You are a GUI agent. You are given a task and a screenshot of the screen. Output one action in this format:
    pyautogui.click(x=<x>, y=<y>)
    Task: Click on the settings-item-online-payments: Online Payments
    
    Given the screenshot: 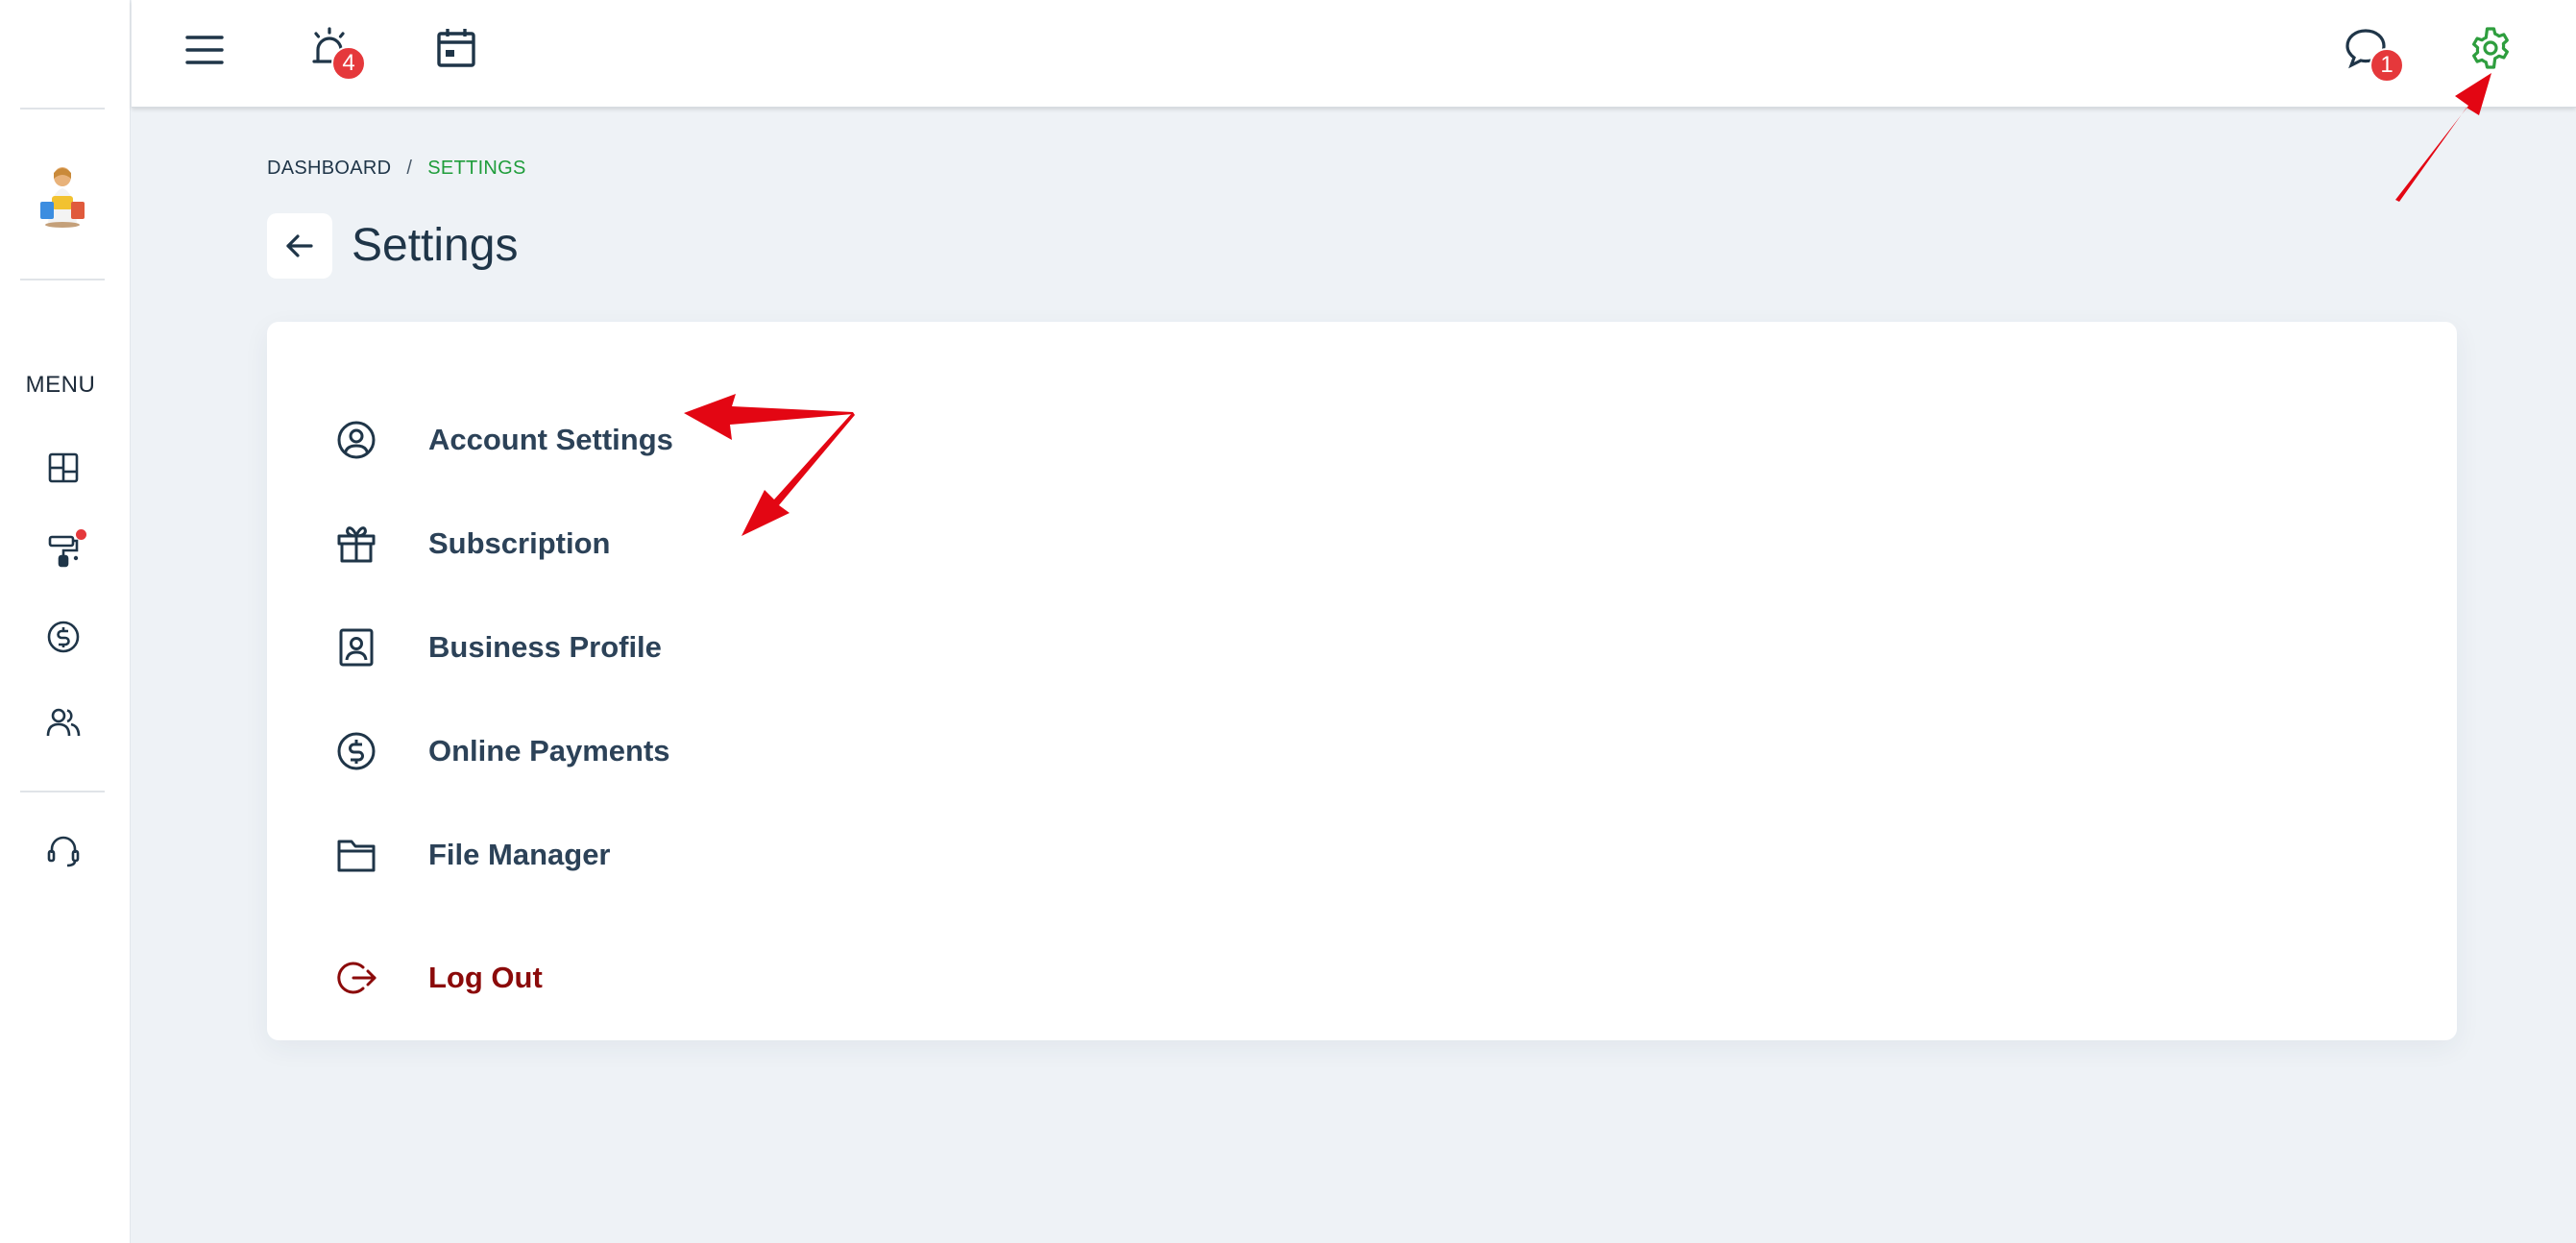 What is the action you would take?
    pyautogui.click(x=671, y=751)
    